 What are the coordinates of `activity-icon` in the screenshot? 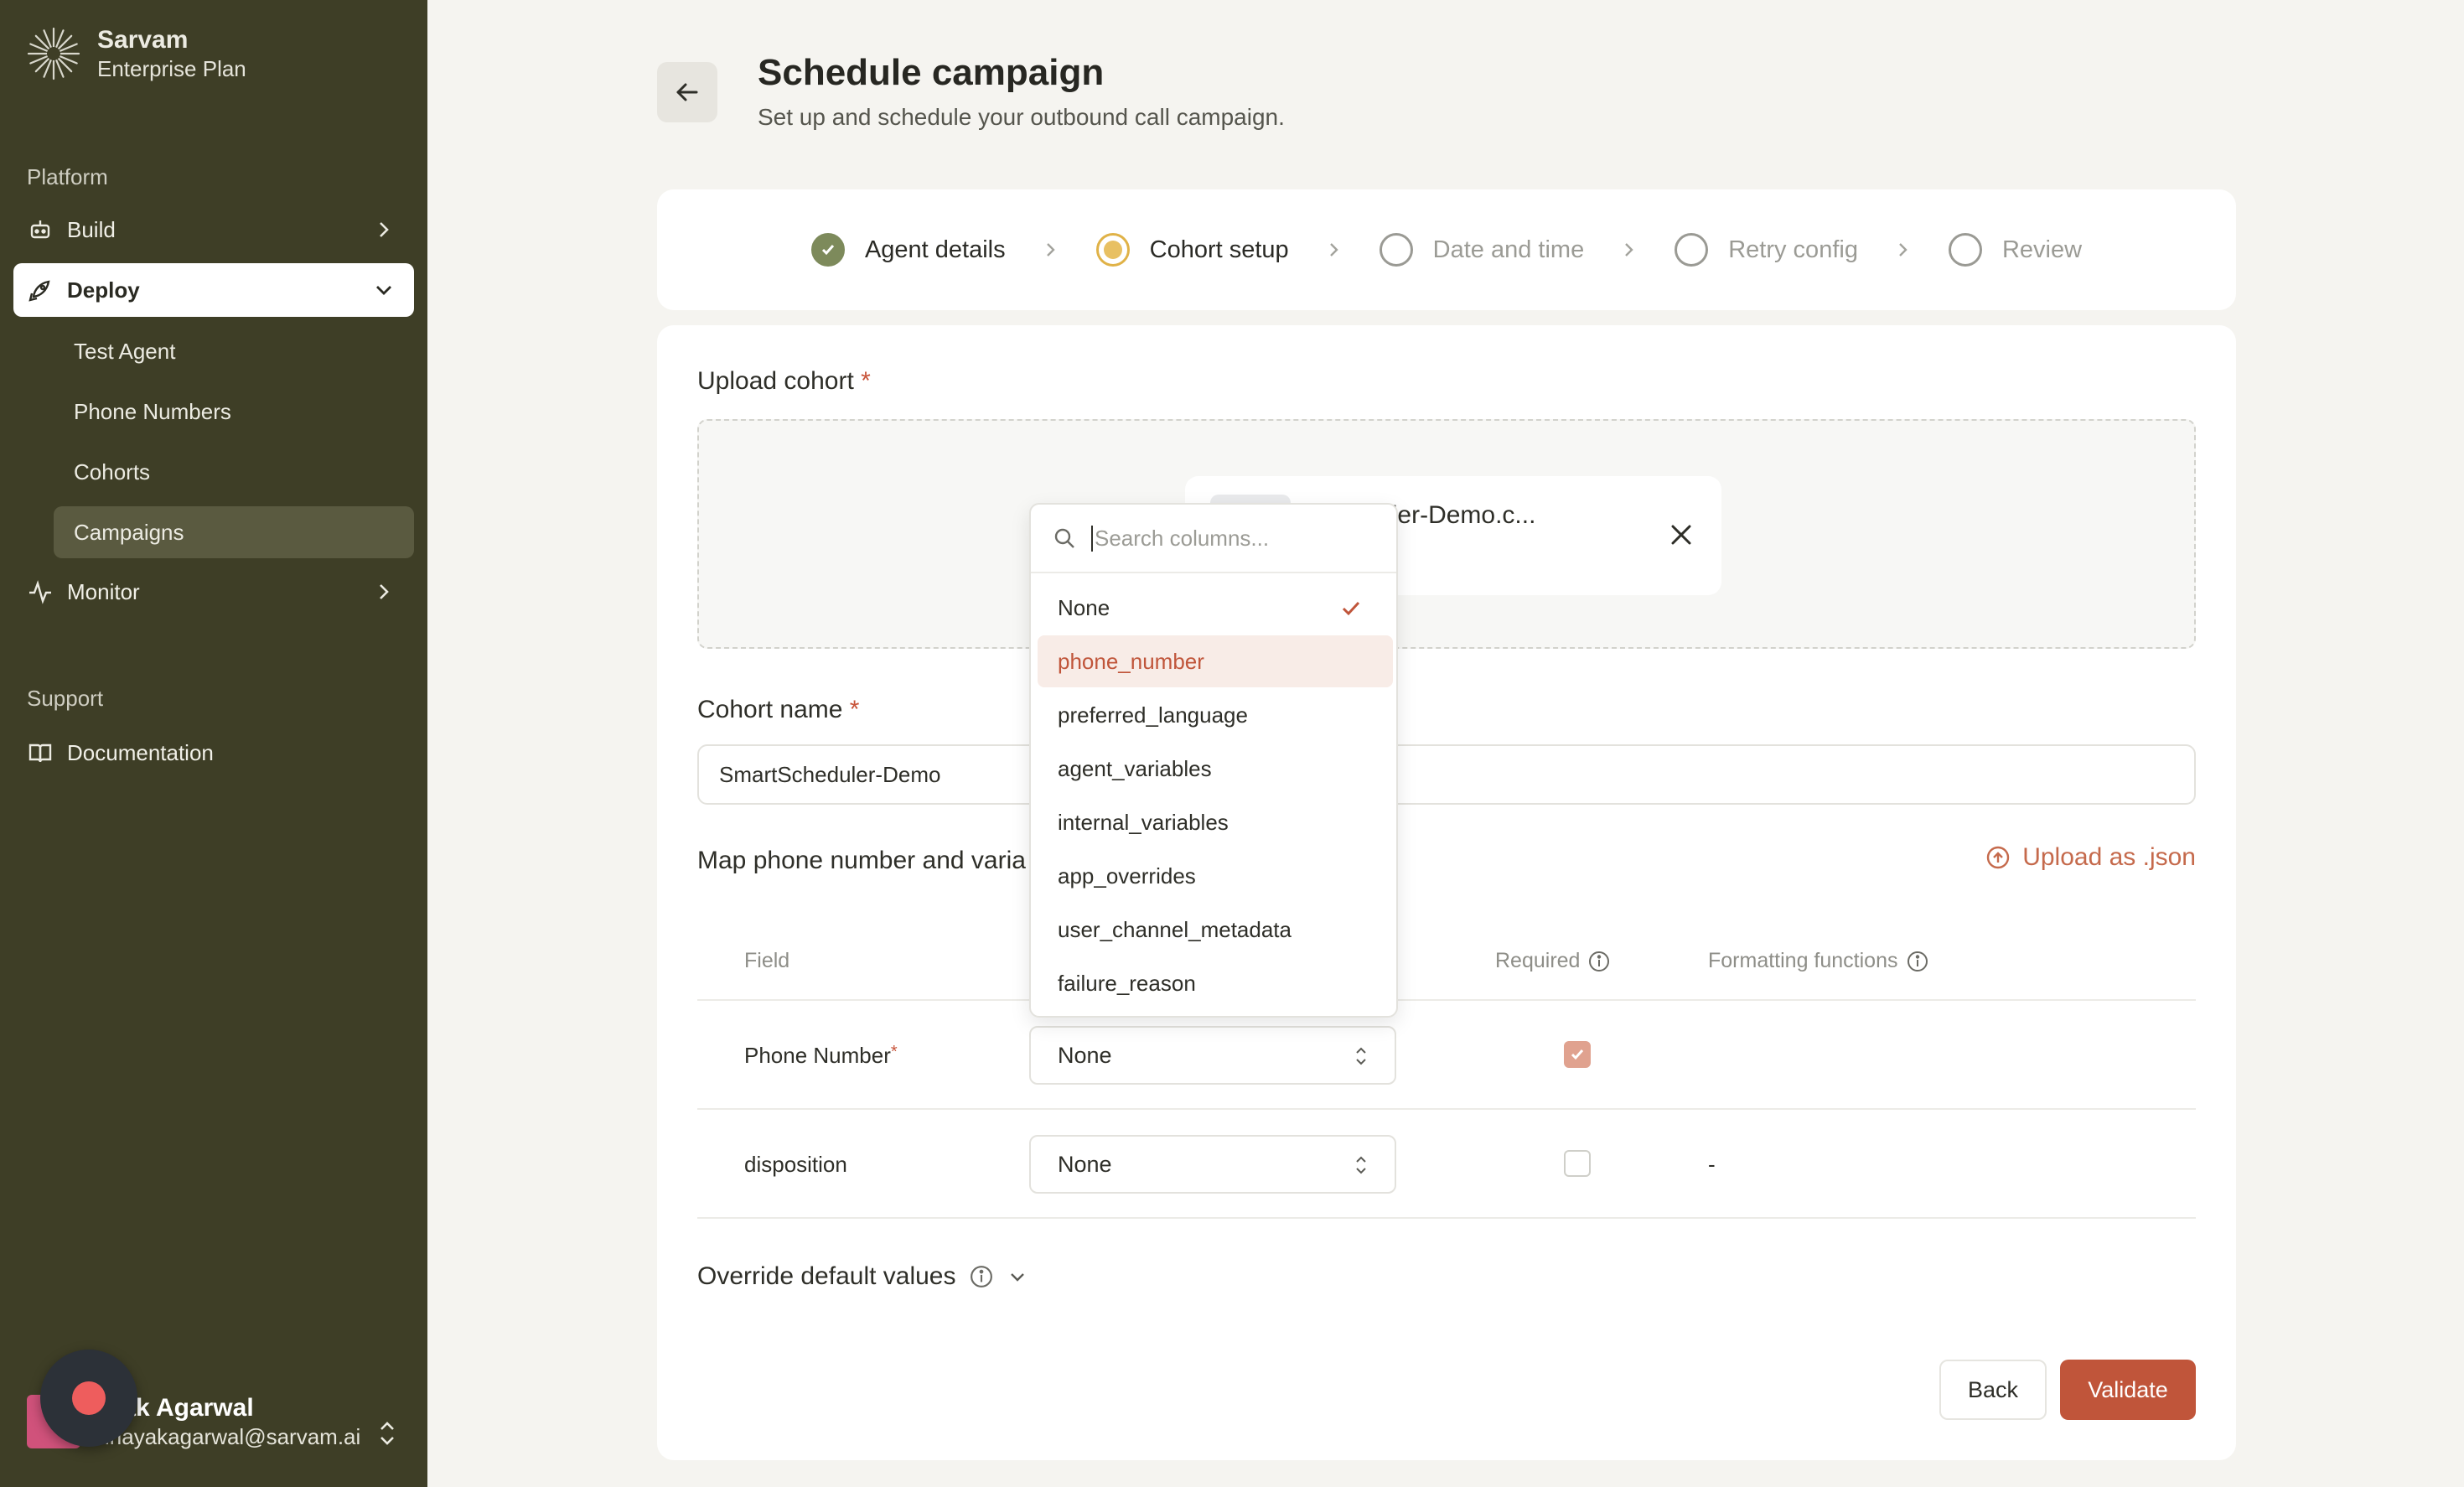 It's located at (40, 591).